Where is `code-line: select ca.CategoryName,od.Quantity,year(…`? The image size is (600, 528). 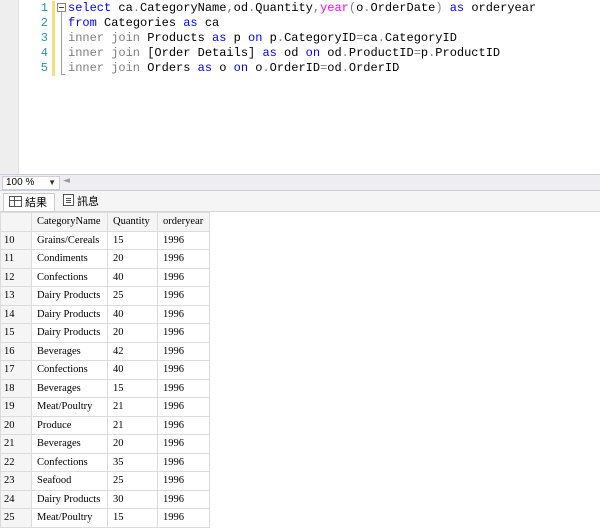
code-line: select ca.CategoryName,od.Quantity,year(… is located at coordinates (302, 8).